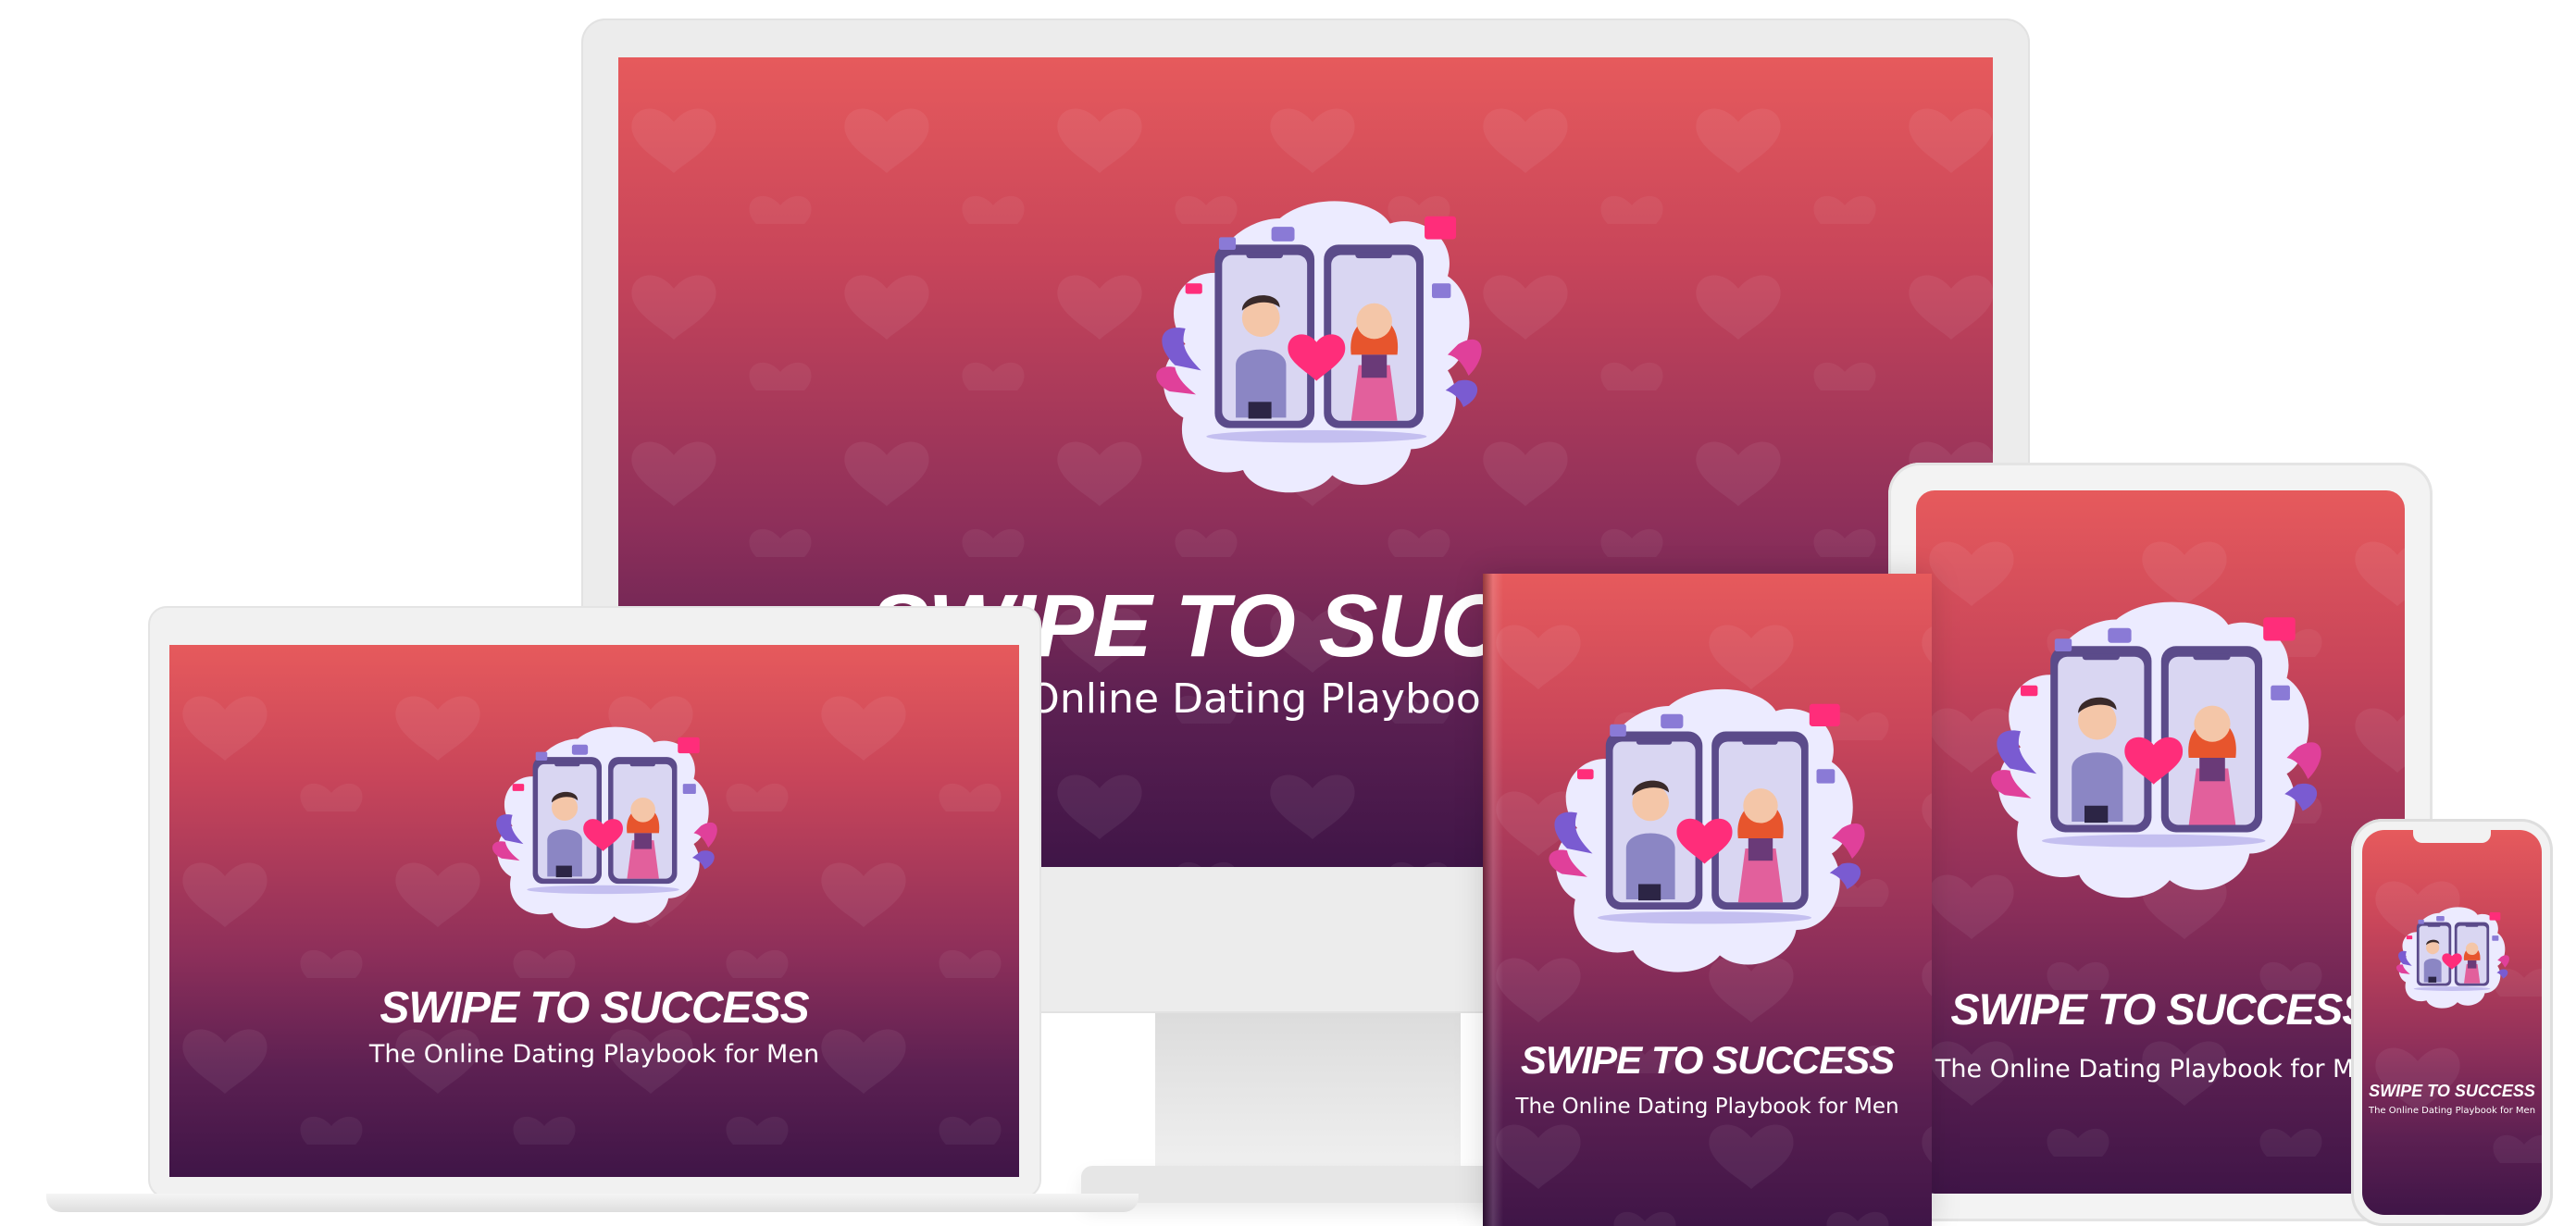 This screenshot has height=1226, width=2576. What do you see at coordinates (592, 1203) in the screenshot?
I see `laptop-base` at bounding box center [592, 1203].